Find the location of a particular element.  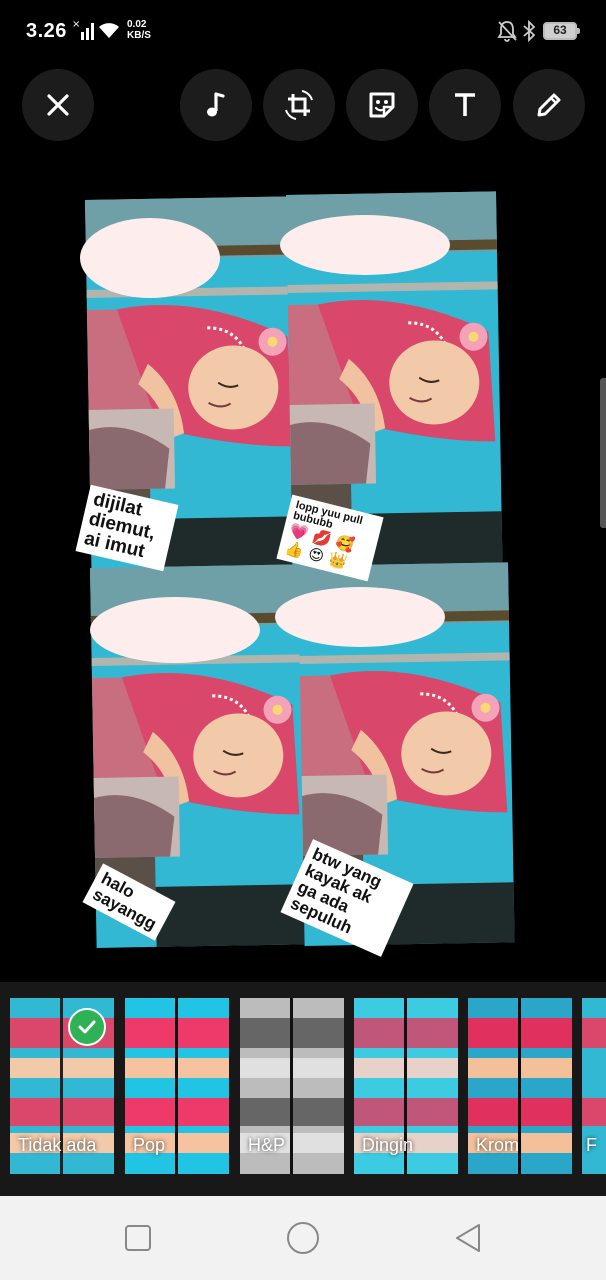

filter-tidak-ada: Tidak ada is located at coordinates (62, 1086).